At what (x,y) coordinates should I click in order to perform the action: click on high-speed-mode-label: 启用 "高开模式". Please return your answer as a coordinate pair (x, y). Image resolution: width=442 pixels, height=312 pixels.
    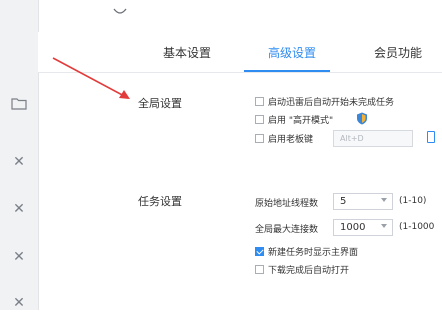
    Looking at the image, I should click on (301, 121).